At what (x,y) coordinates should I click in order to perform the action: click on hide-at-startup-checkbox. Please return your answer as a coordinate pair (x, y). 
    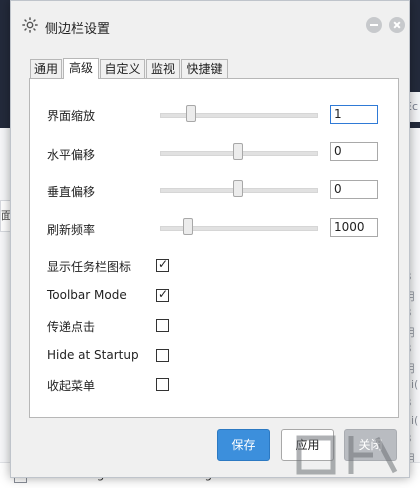
    Looking at the image, I should click on (162, 355).